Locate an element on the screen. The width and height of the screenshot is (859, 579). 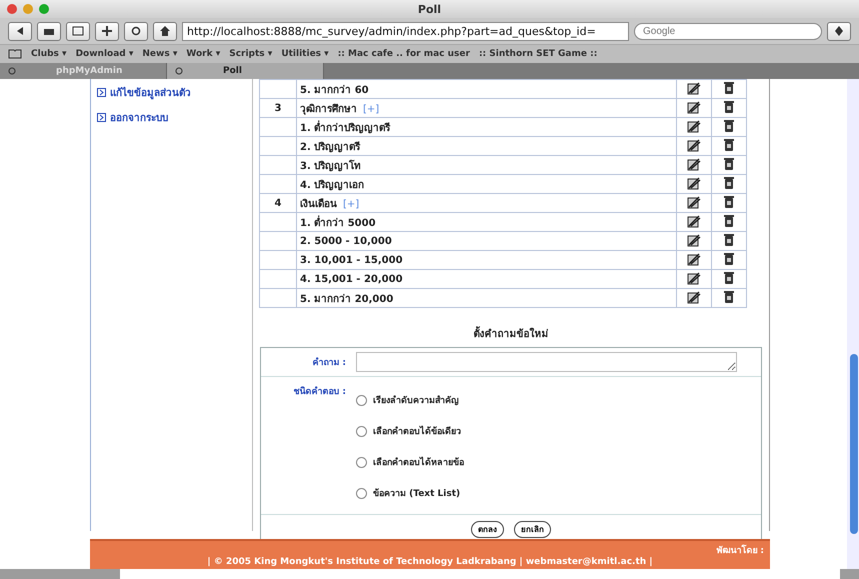
form-button: ตกลง is located at coordinates (487, 529).